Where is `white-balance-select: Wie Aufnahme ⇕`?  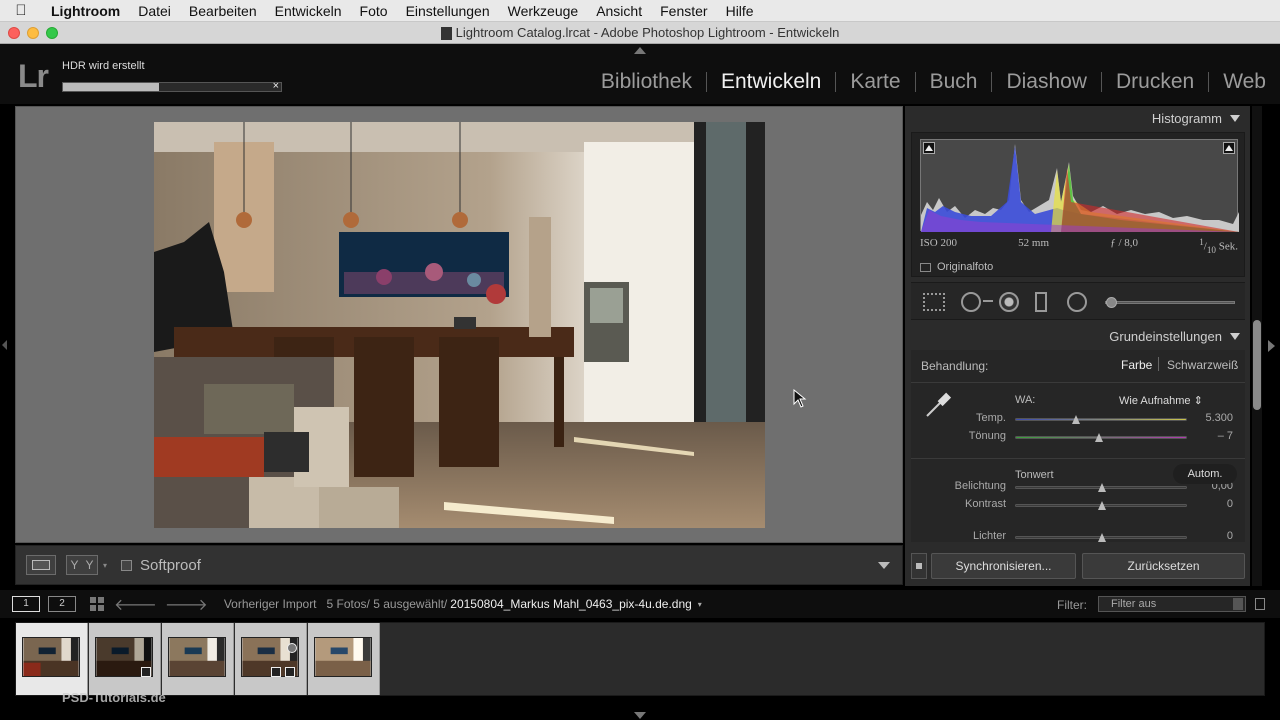
white-balance-select: Wie Aufnahme ⇕ is located at coordinates (1161, 400).